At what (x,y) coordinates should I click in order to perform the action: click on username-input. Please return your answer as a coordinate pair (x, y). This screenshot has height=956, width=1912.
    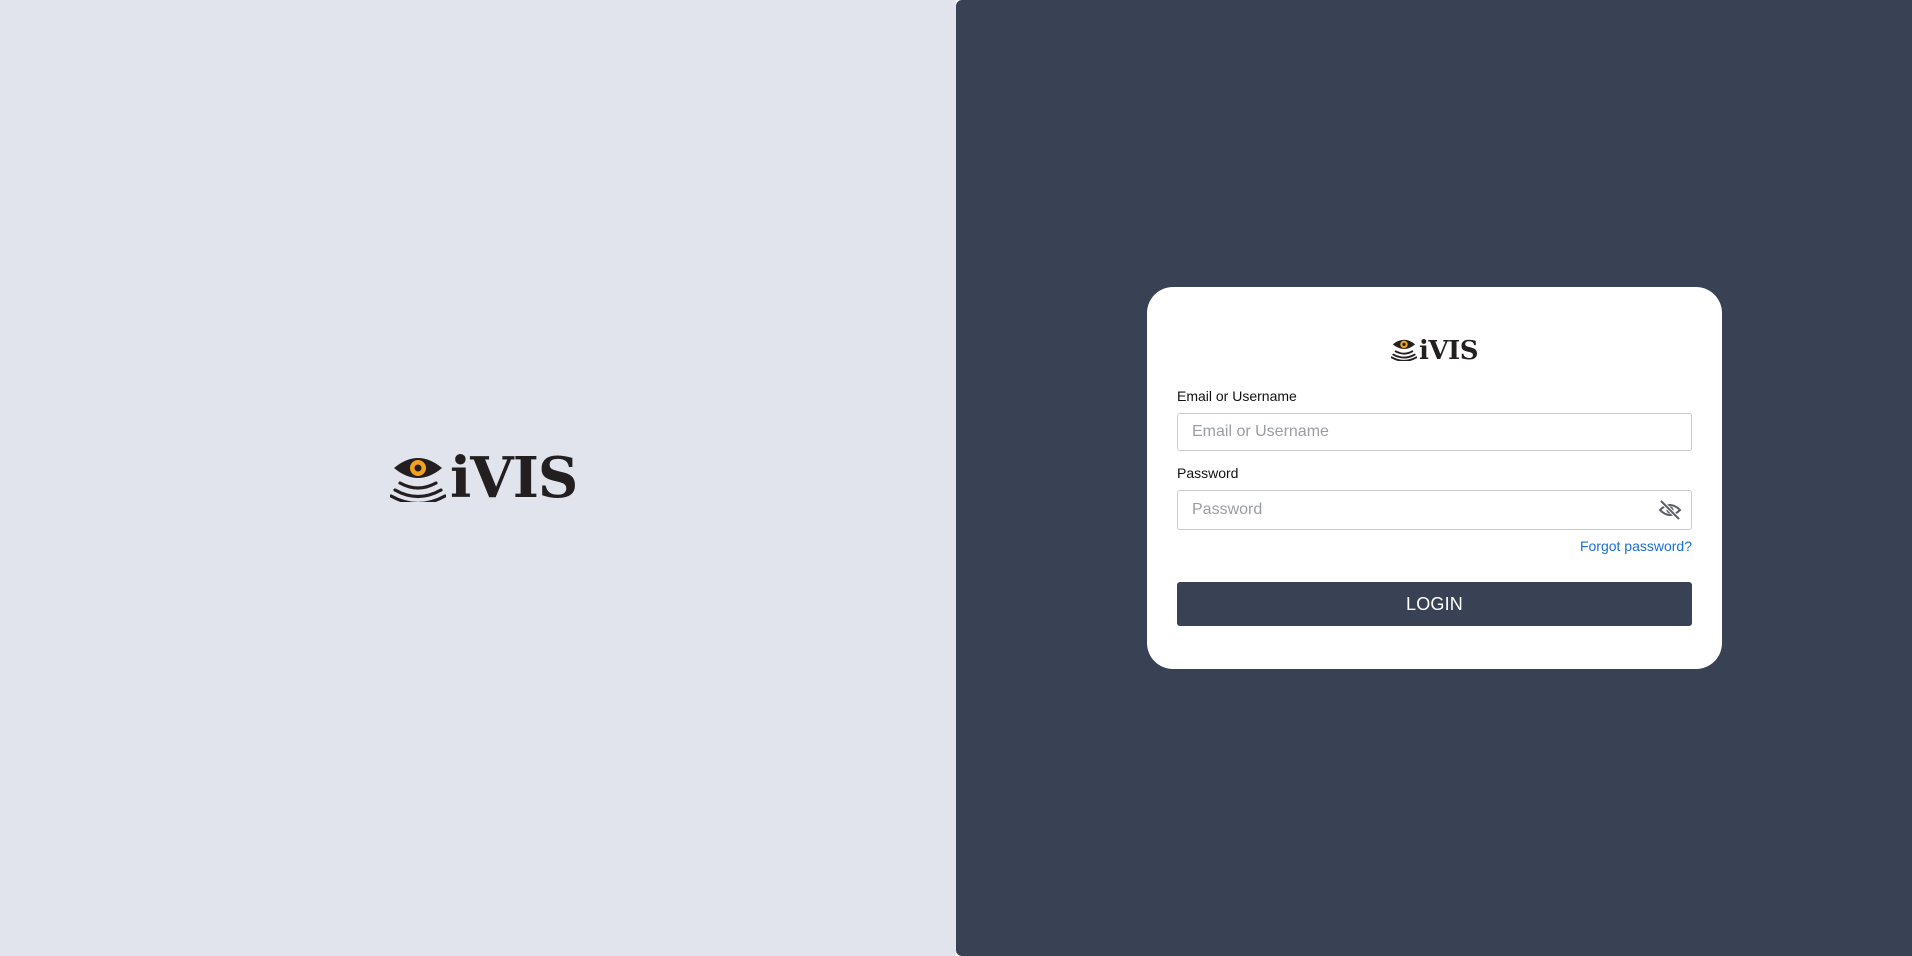
    Looking at the image, I should click on (1434, 432).